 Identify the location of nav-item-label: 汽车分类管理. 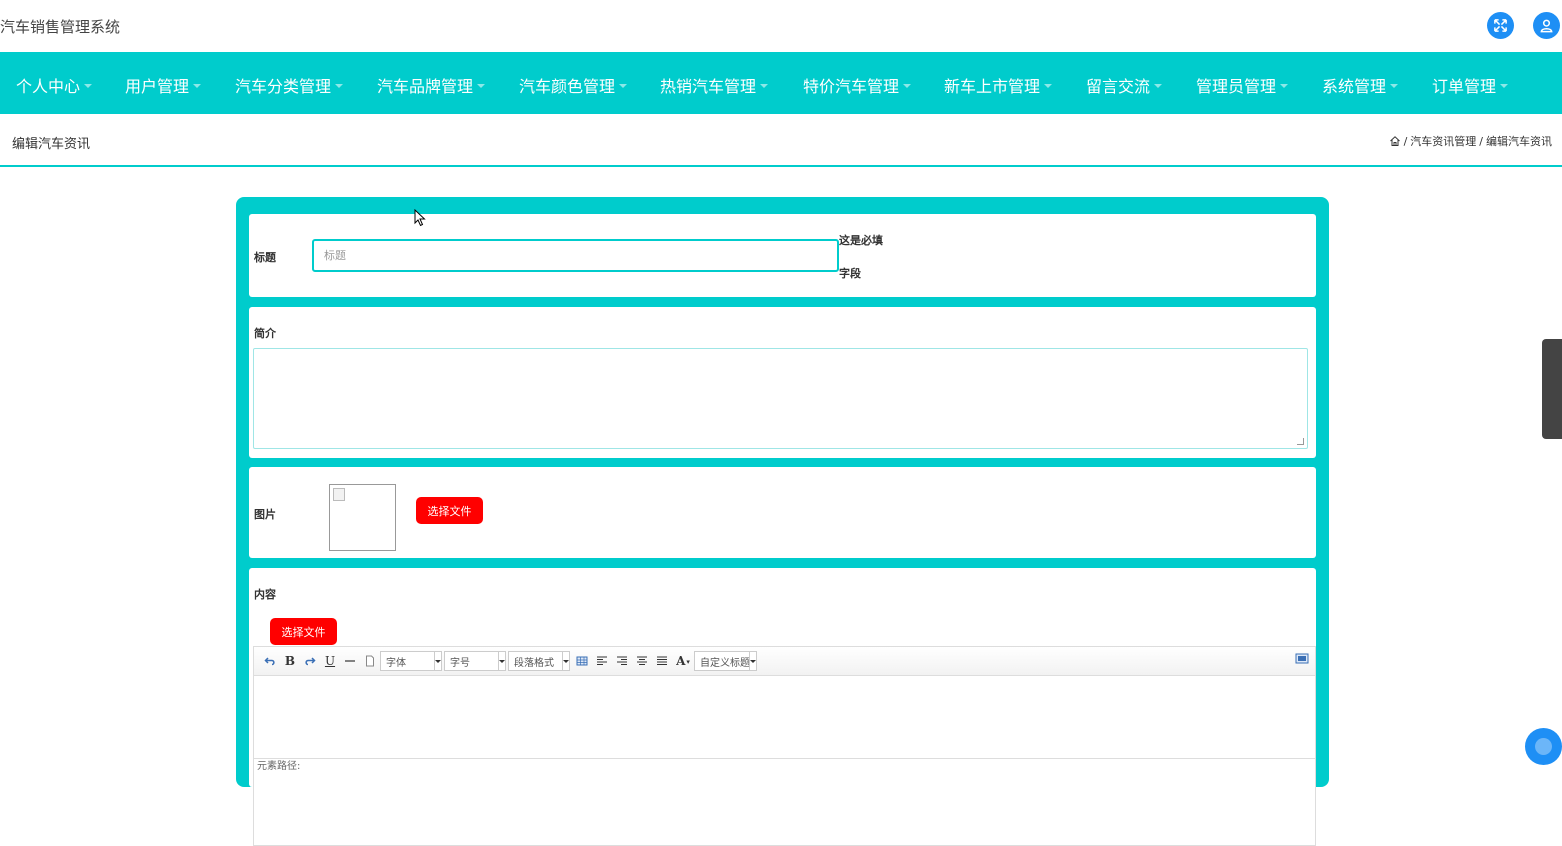
(283, 86).